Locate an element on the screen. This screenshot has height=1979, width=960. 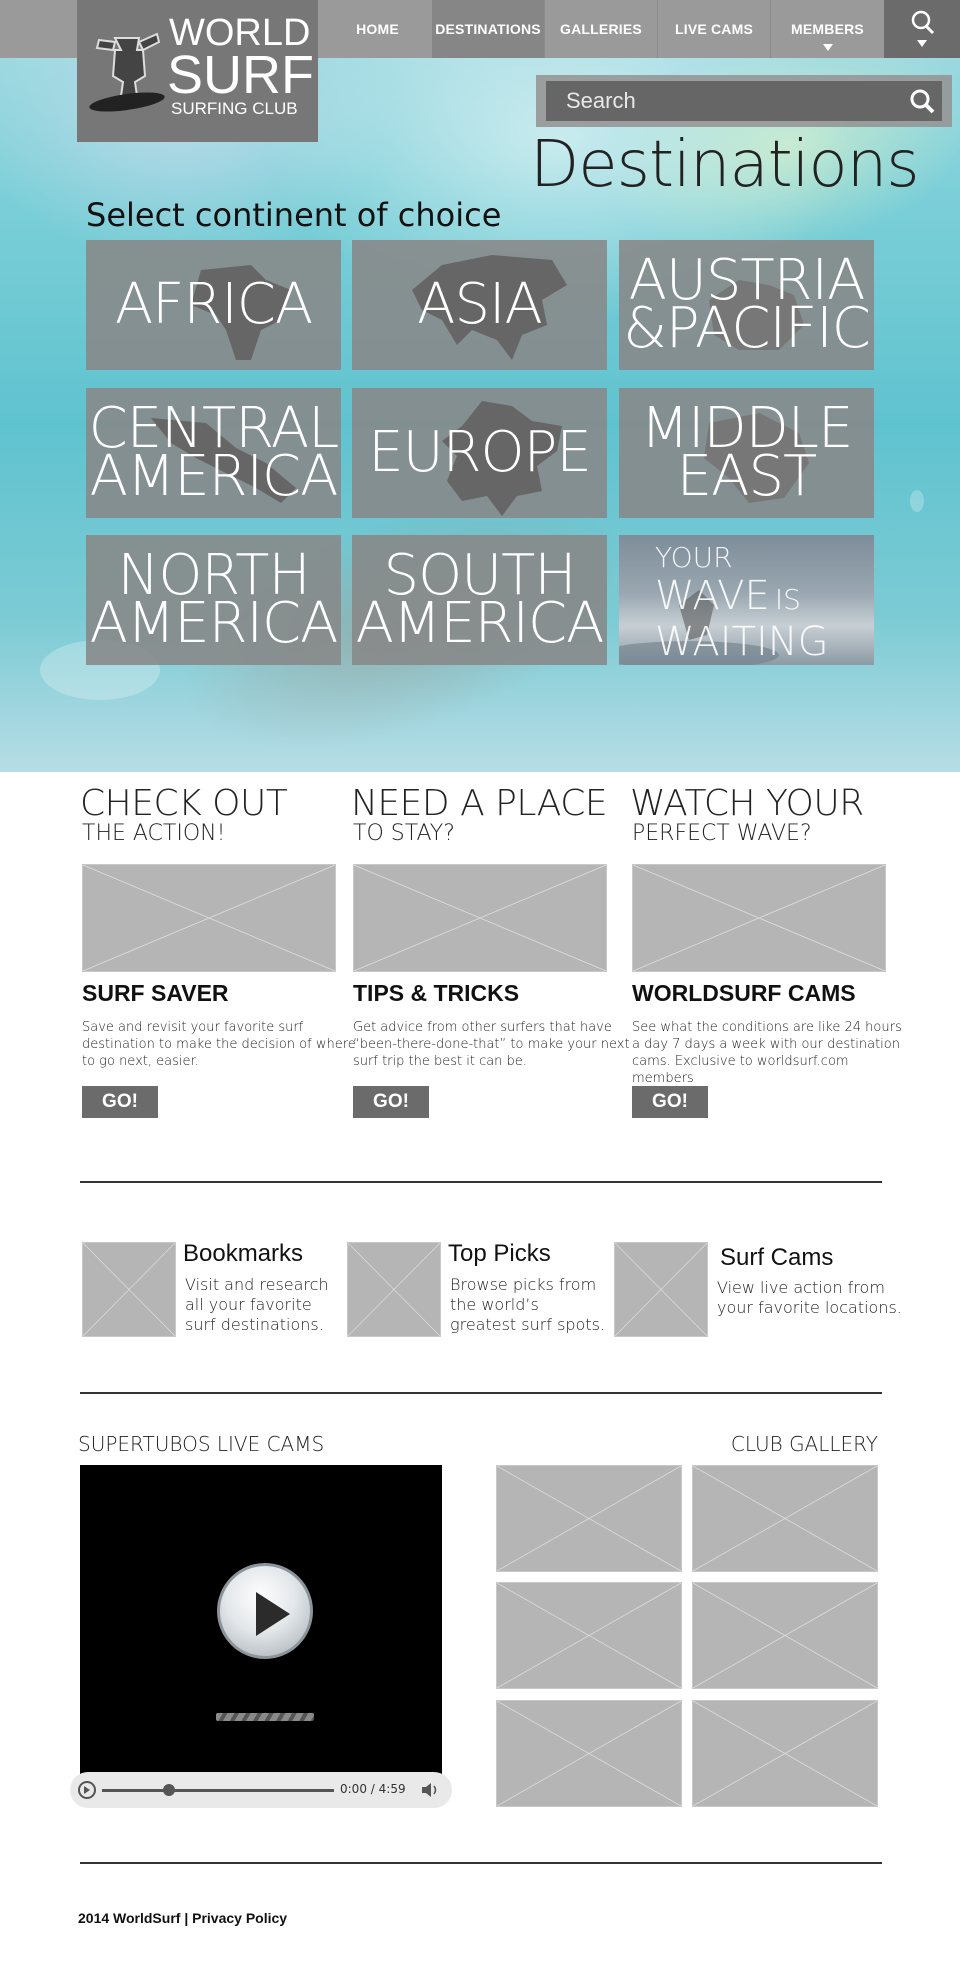
loading-bar is located at coordinates (265, 1717).